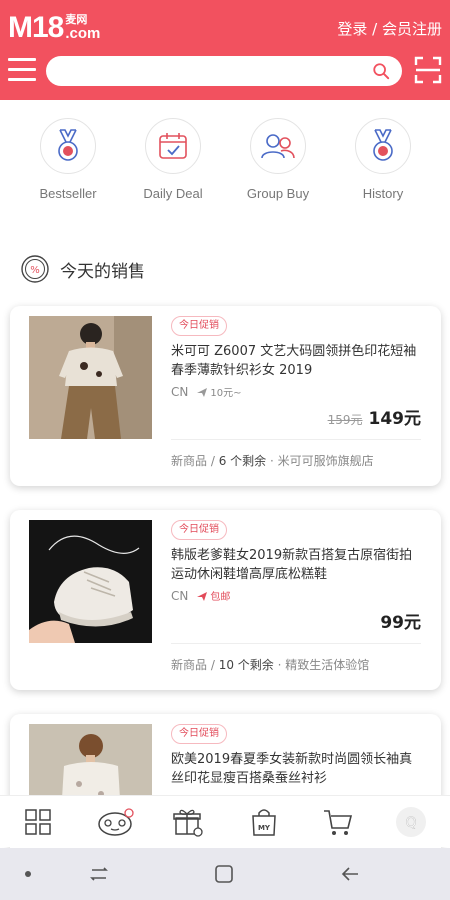 The height and width of the screenshot is (900, 450). Describe the element at coordinates (115, 822) in the screenshot. I see `mascot-icon` at that location.